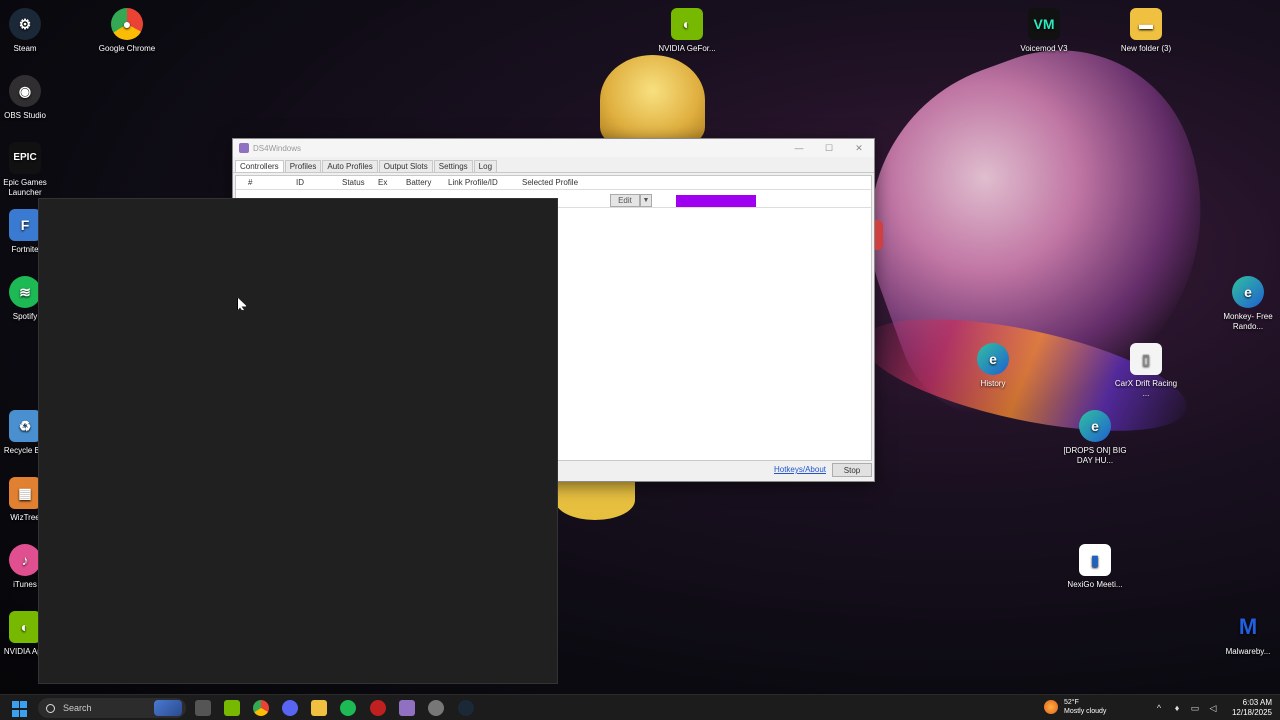  What do you see at coordinates (353, 182) in the screenshot?
I see `col-status: Status` at bounding box center [353, 182].